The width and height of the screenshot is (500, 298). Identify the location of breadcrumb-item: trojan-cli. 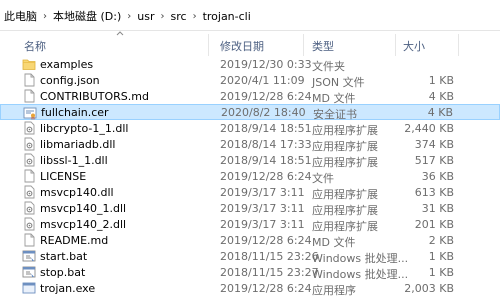
(227, 16).